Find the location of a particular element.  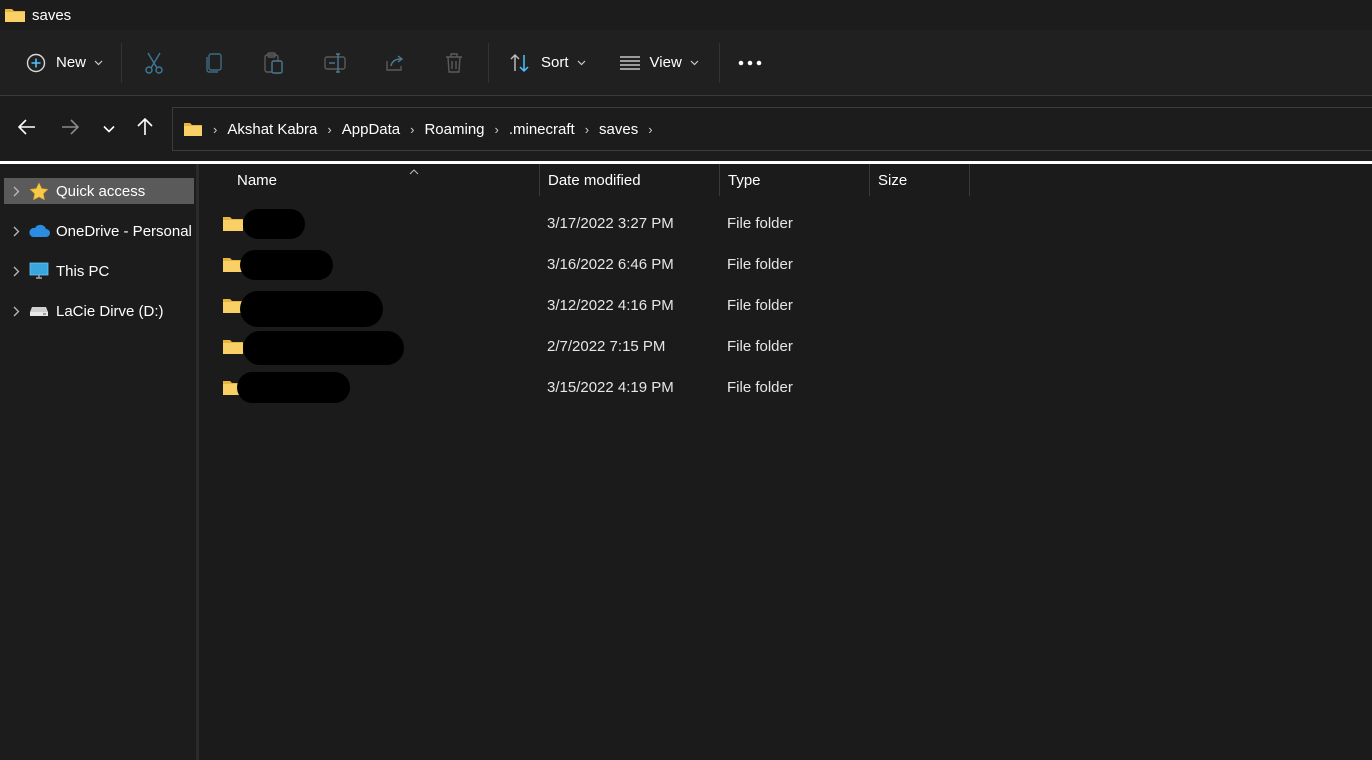

back-button is located at coordinates (27, 129).